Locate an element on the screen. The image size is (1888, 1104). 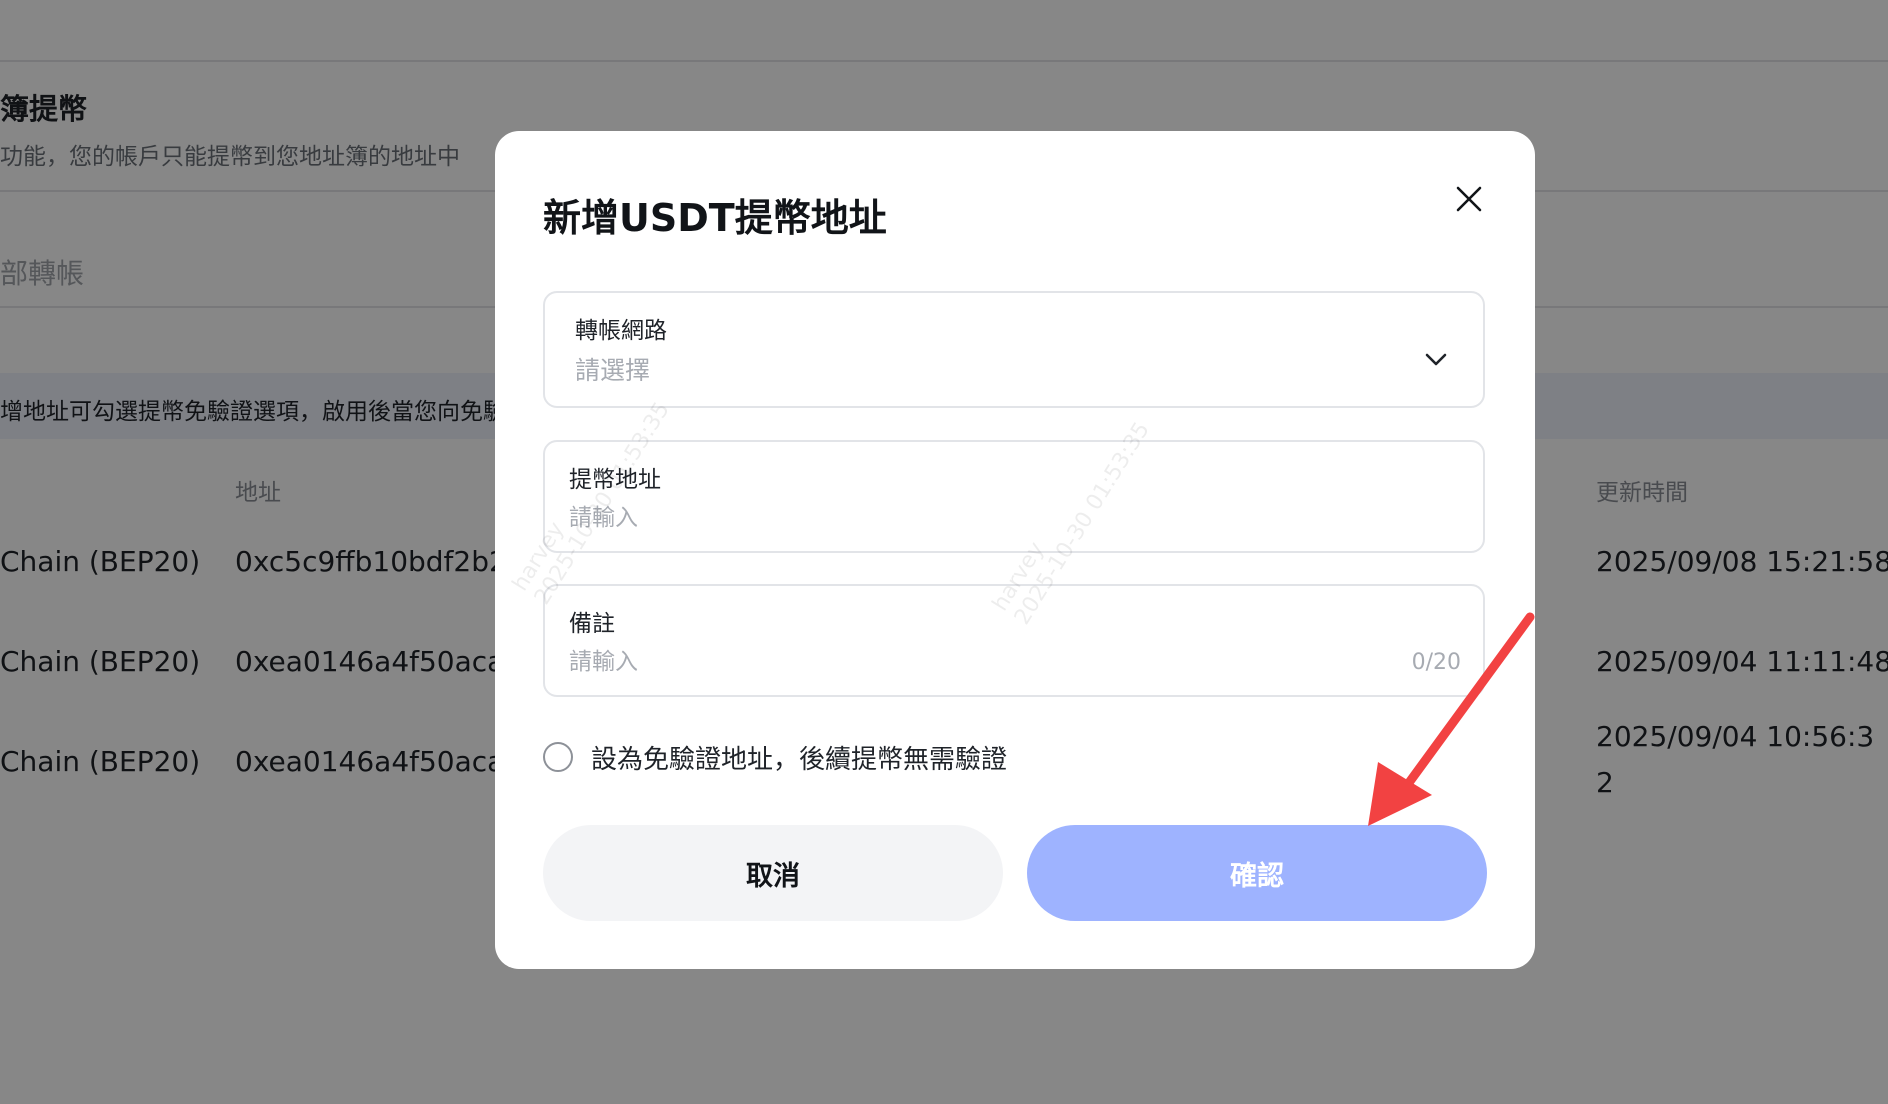
close-button is located at coordinates (1469, 199).